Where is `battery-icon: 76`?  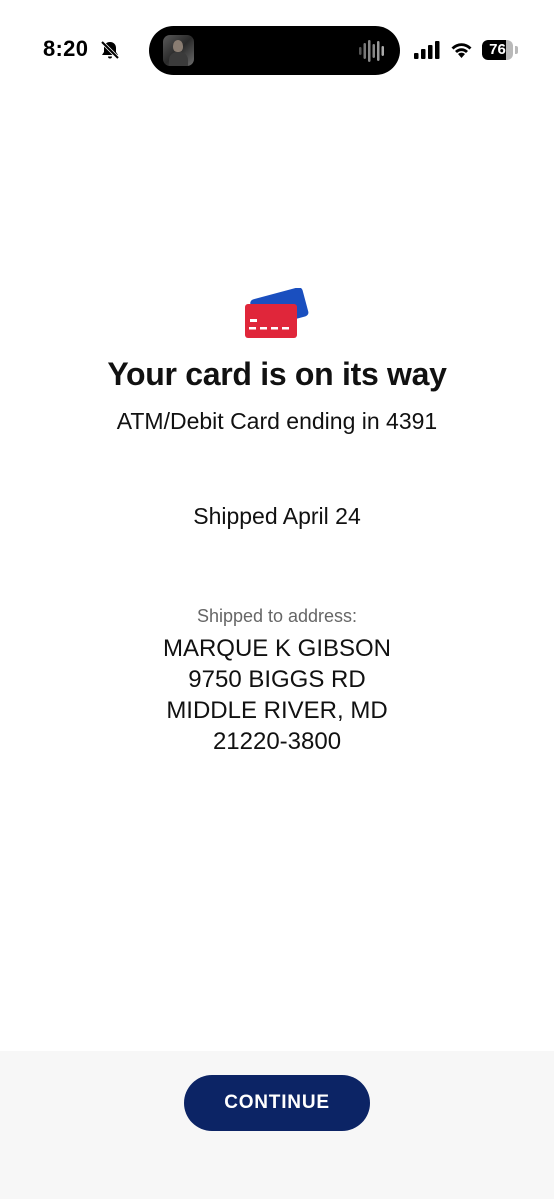 battery-icon: 76 is located at coordinates (497, 50).